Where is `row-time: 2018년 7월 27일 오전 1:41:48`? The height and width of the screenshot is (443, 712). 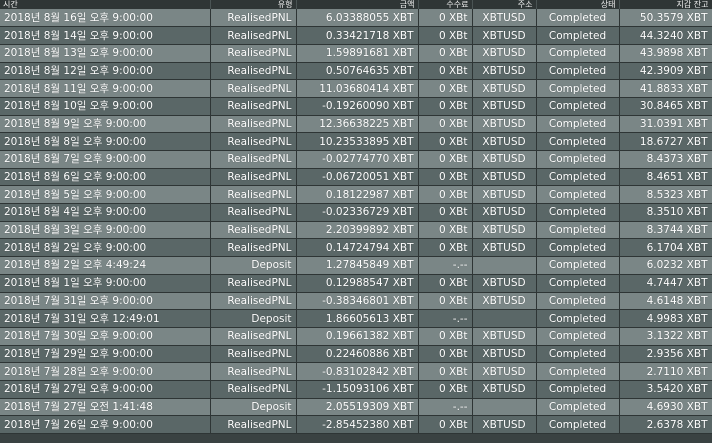
row-time: 2018년 7월 27일 오전 1:41:48 is located at coordinates (105, 407).